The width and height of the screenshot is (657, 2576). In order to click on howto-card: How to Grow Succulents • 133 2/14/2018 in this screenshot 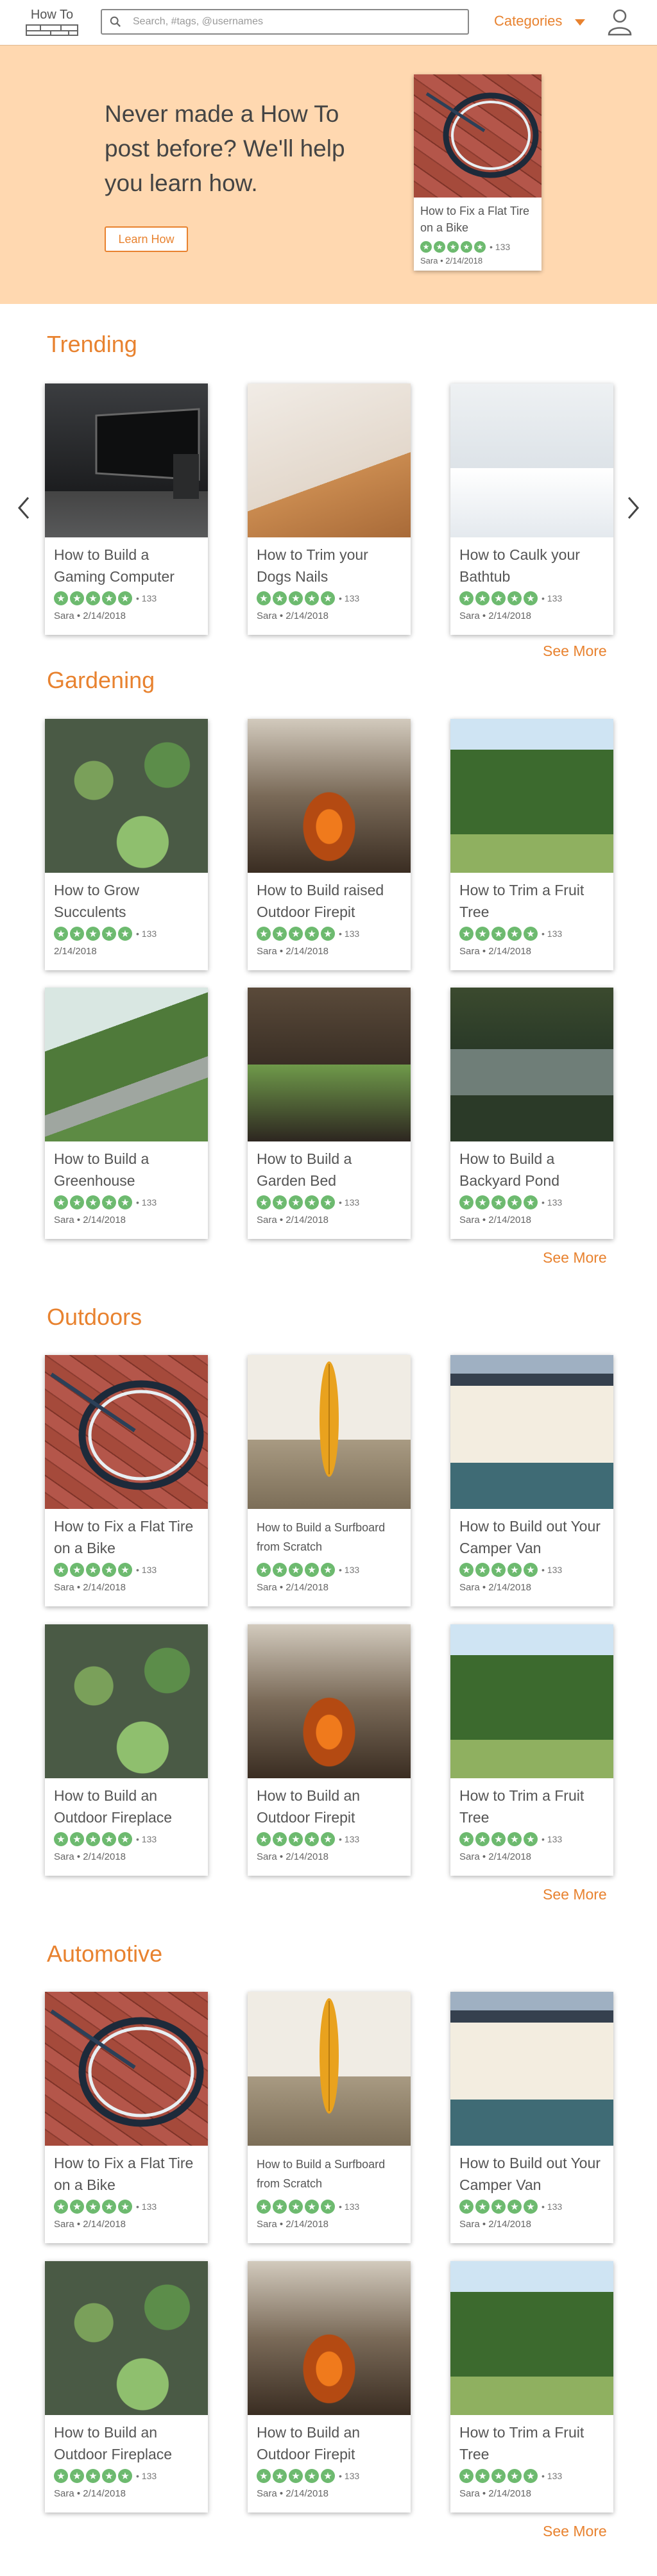, I will do `click(126, 844)`.